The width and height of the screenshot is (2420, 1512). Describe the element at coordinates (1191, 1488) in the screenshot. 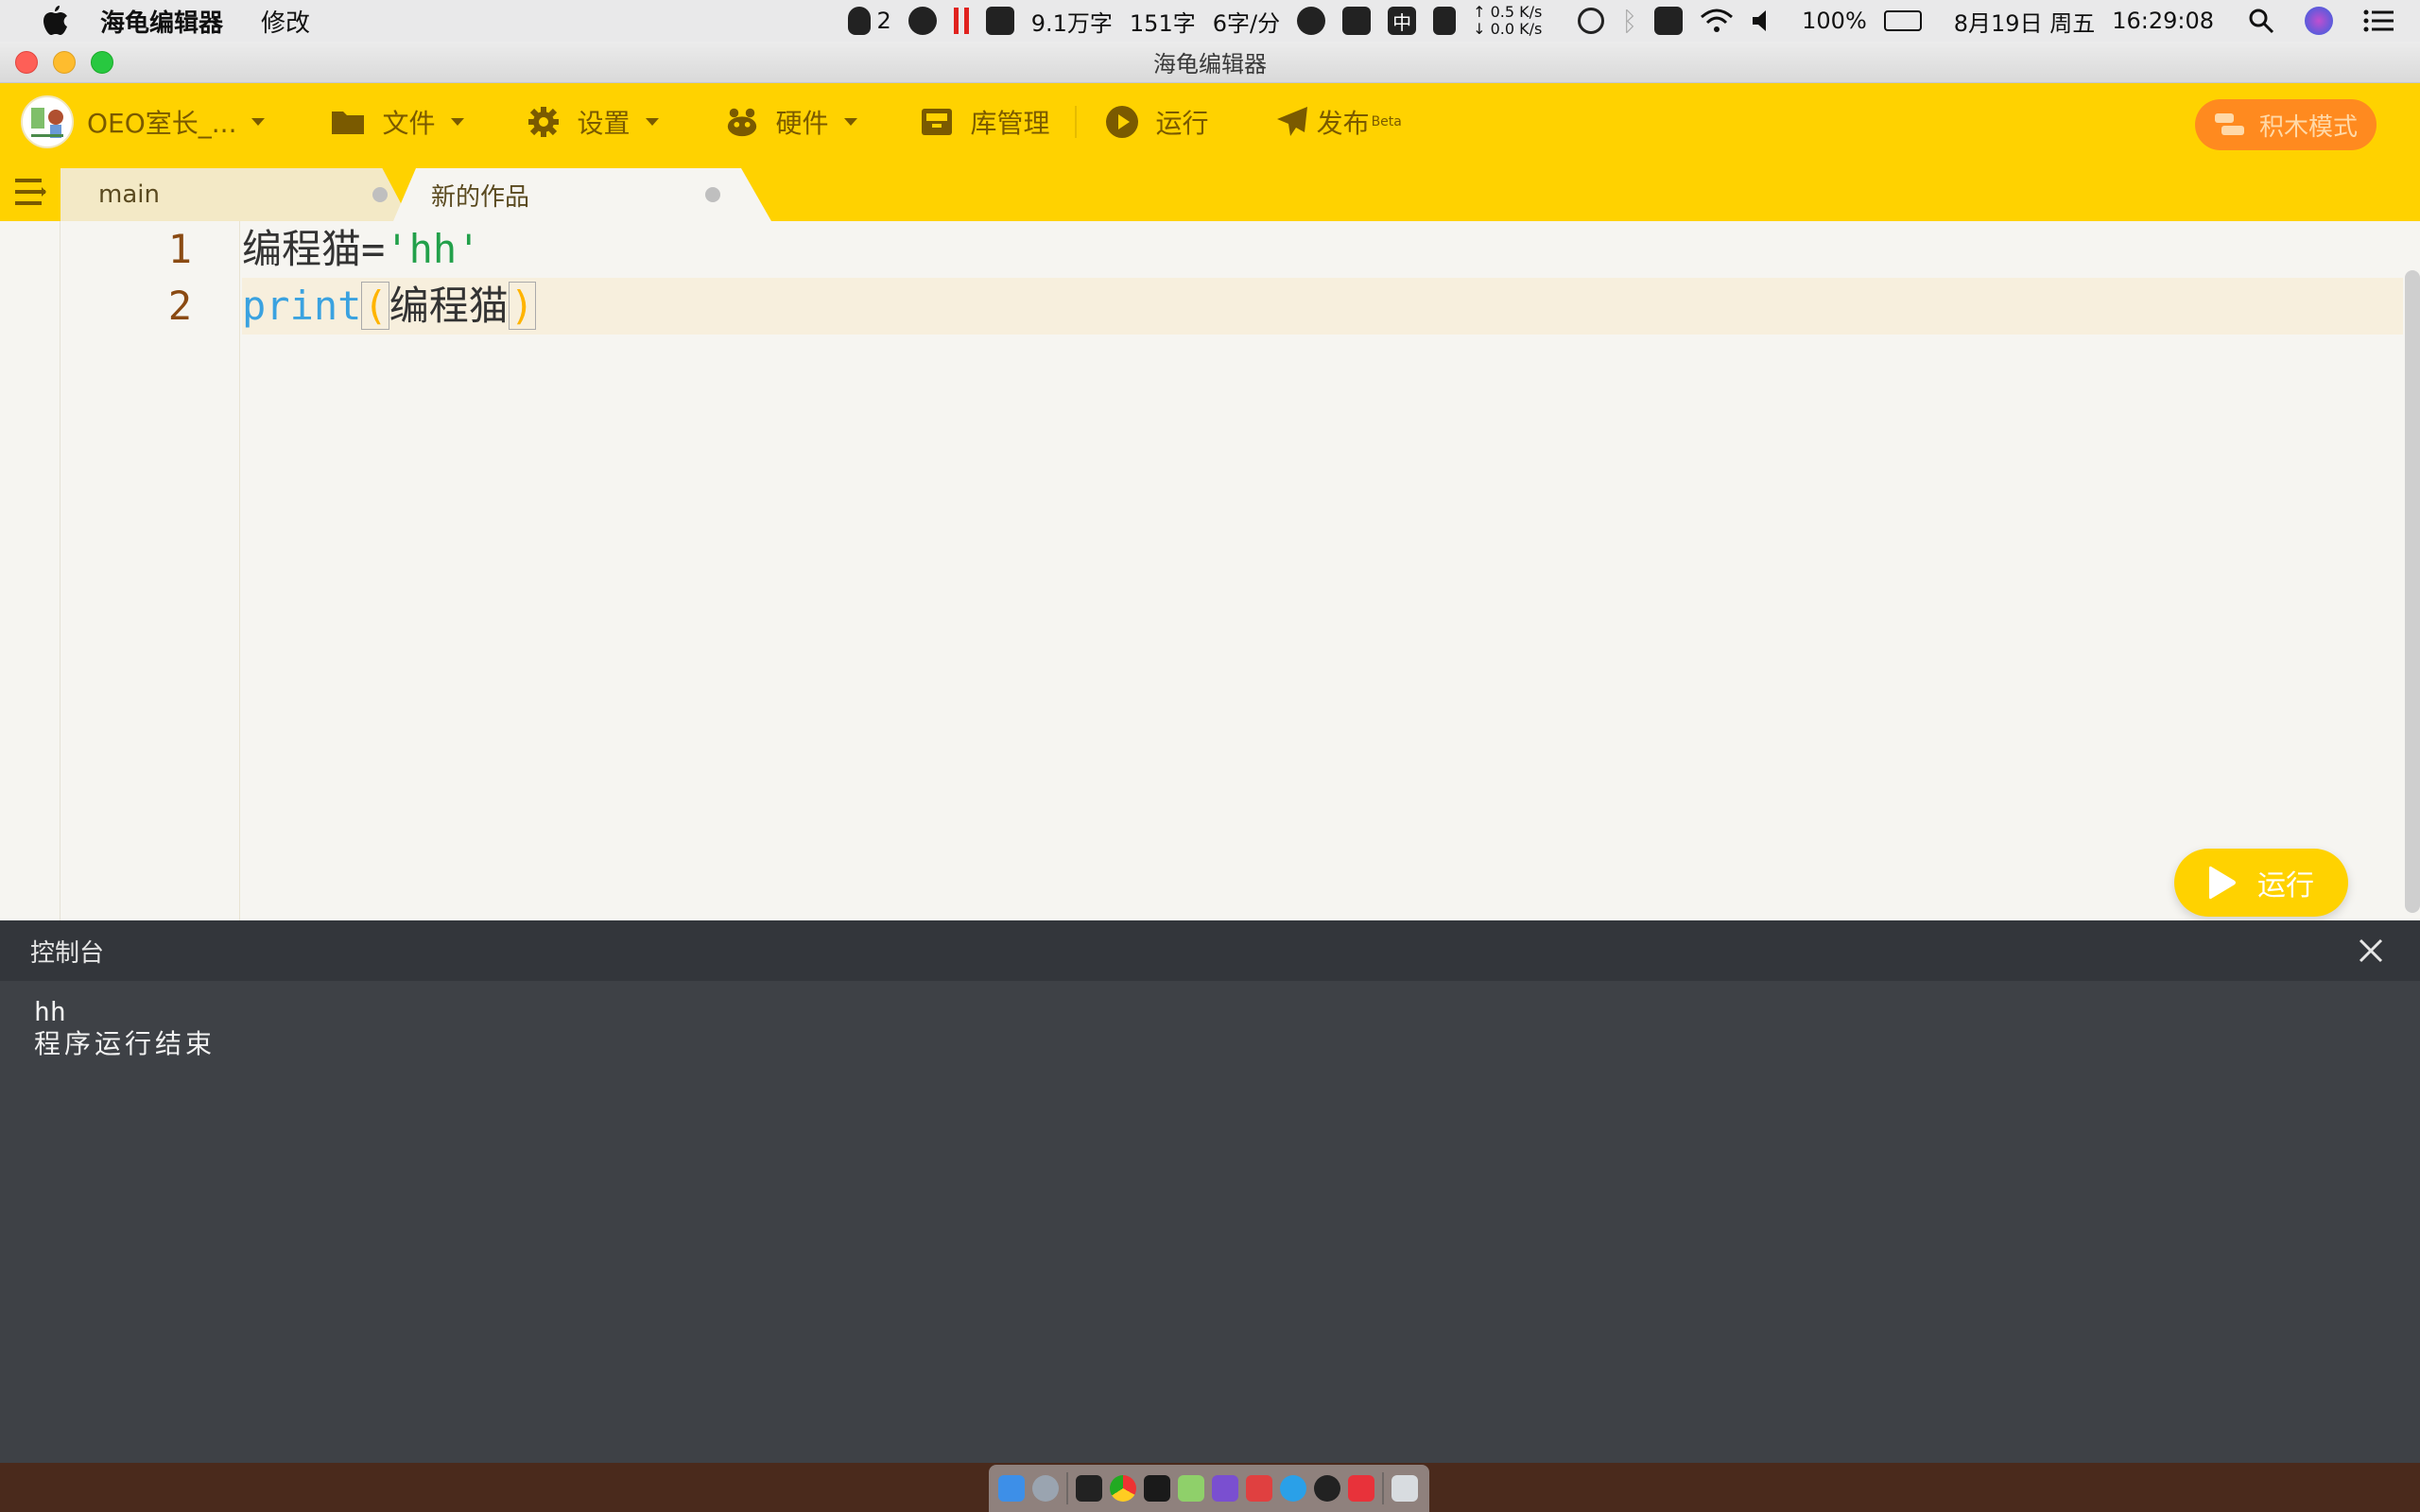

I see `turtle-editor-icon` at that location.